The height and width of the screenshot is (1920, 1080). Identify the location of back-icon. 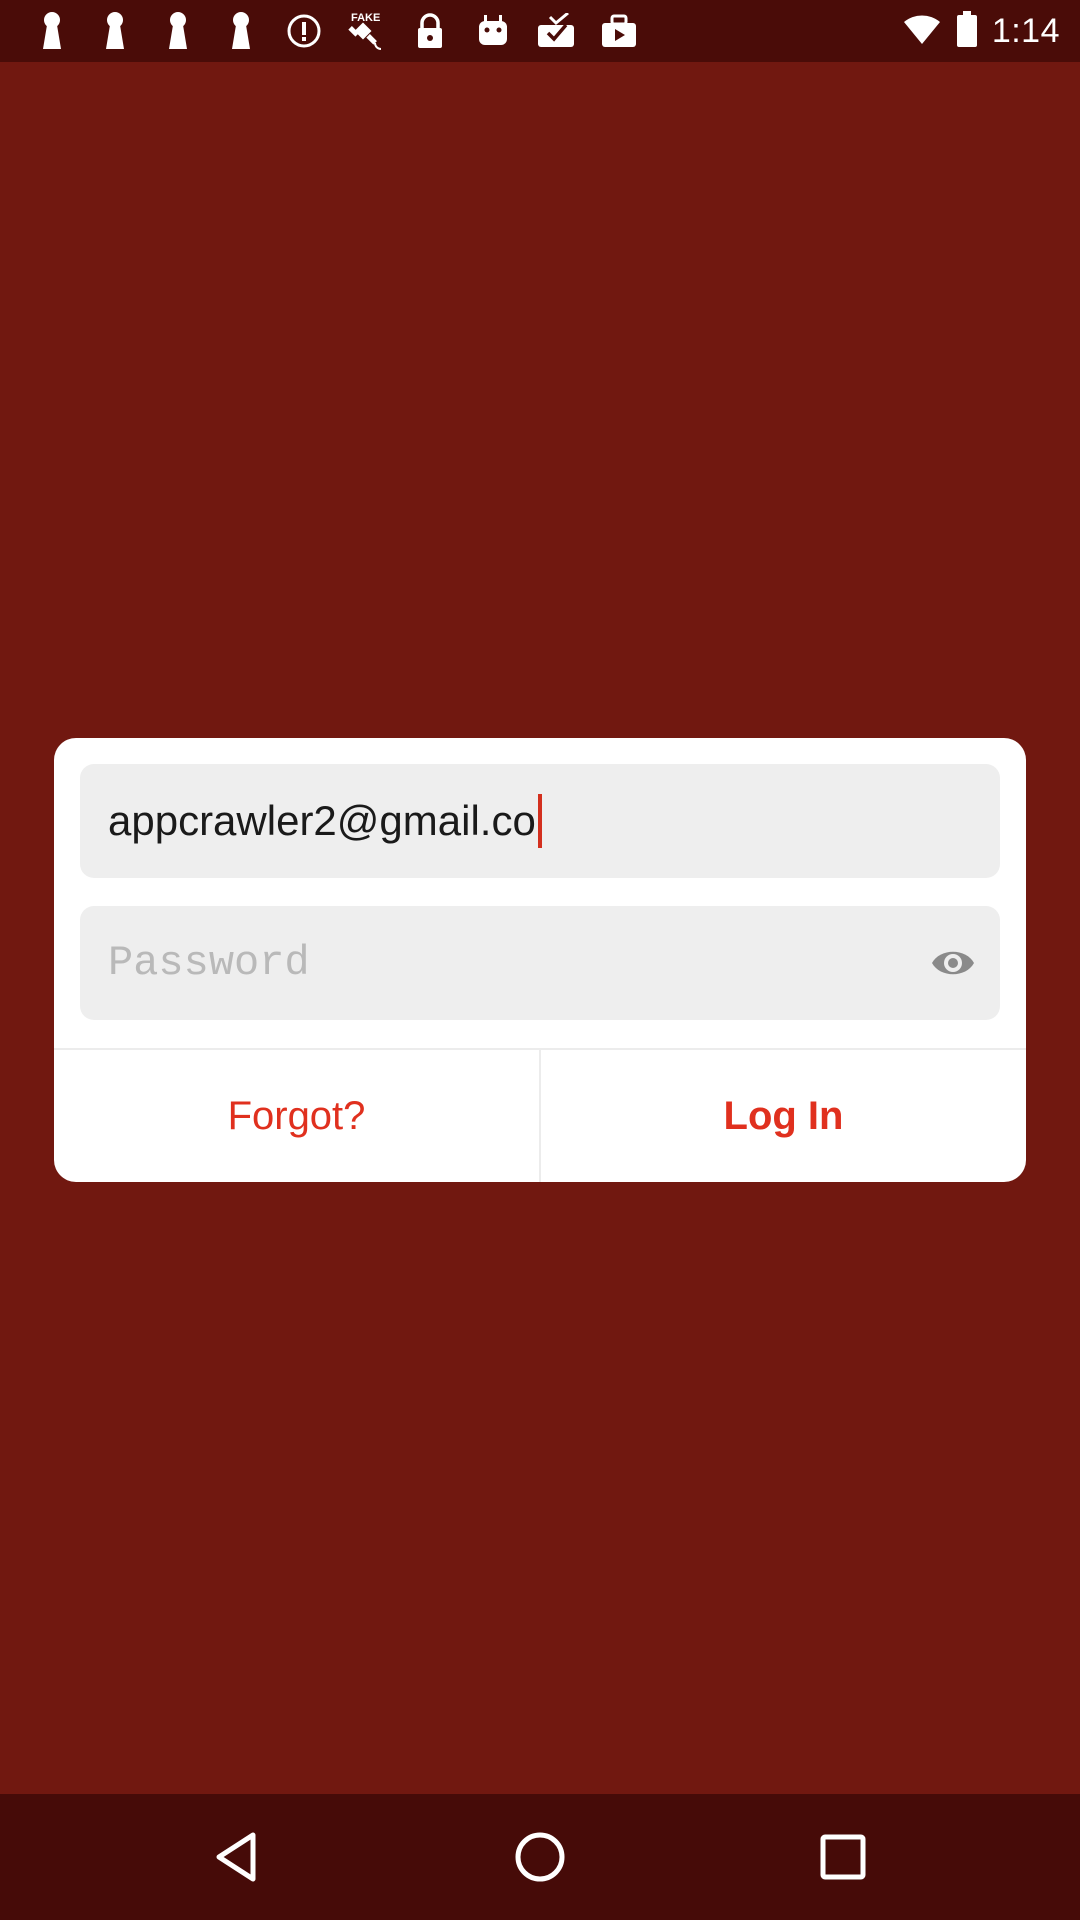
(237, 1857).